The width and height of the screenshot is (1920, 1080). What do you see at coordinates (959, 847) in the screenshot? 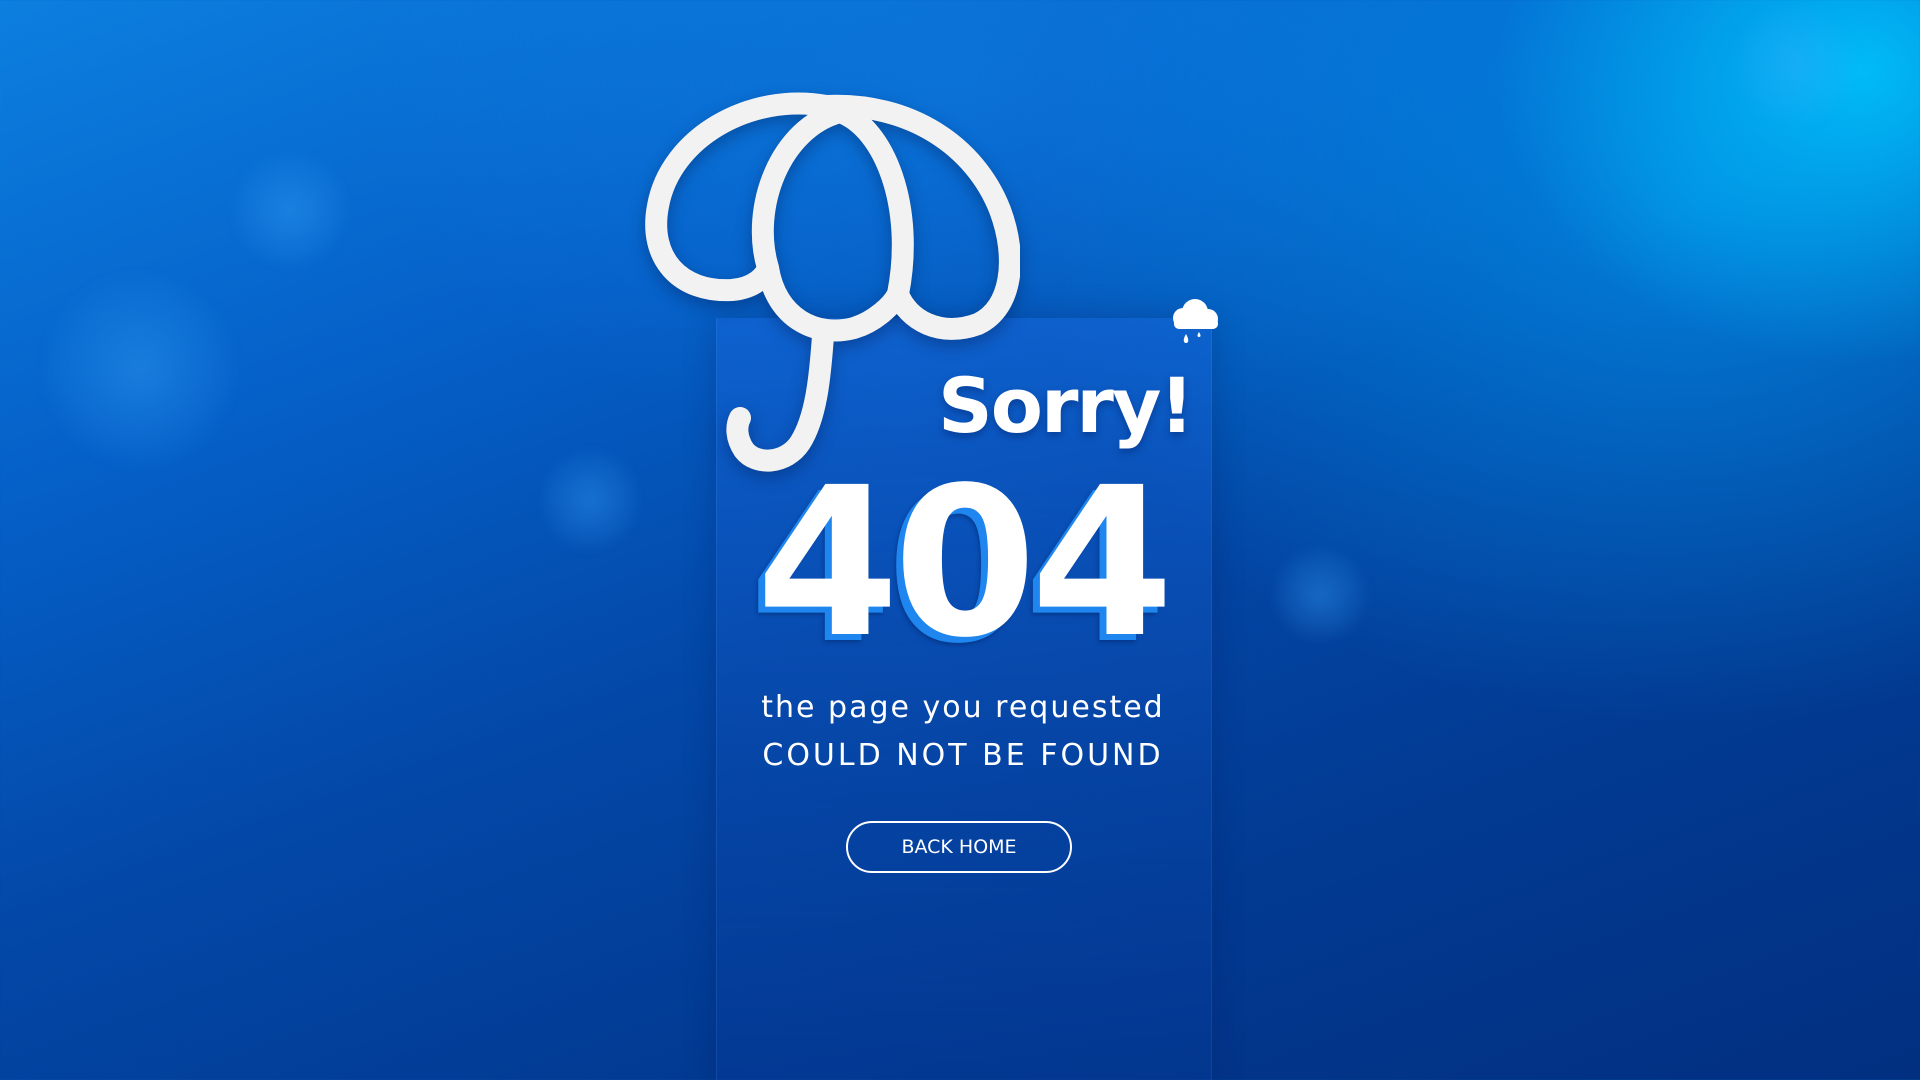
I see `back-home-button: BACK HOME` at bounding box center [959, 847].